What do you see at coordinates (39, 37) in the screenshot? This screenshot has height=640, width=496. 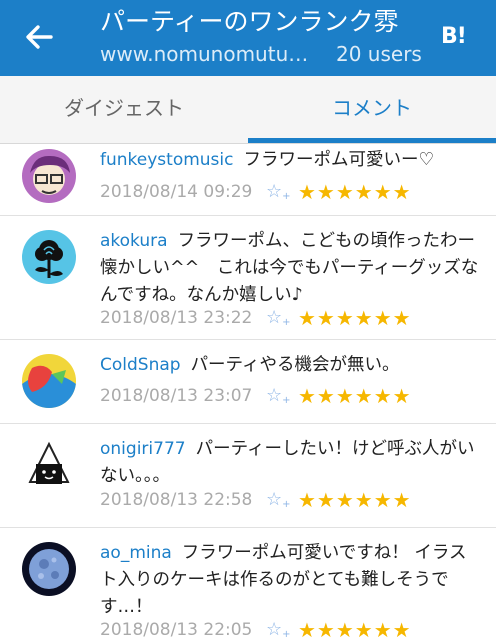 I see `back-arrow-icon` at bounding box center [39, 37].